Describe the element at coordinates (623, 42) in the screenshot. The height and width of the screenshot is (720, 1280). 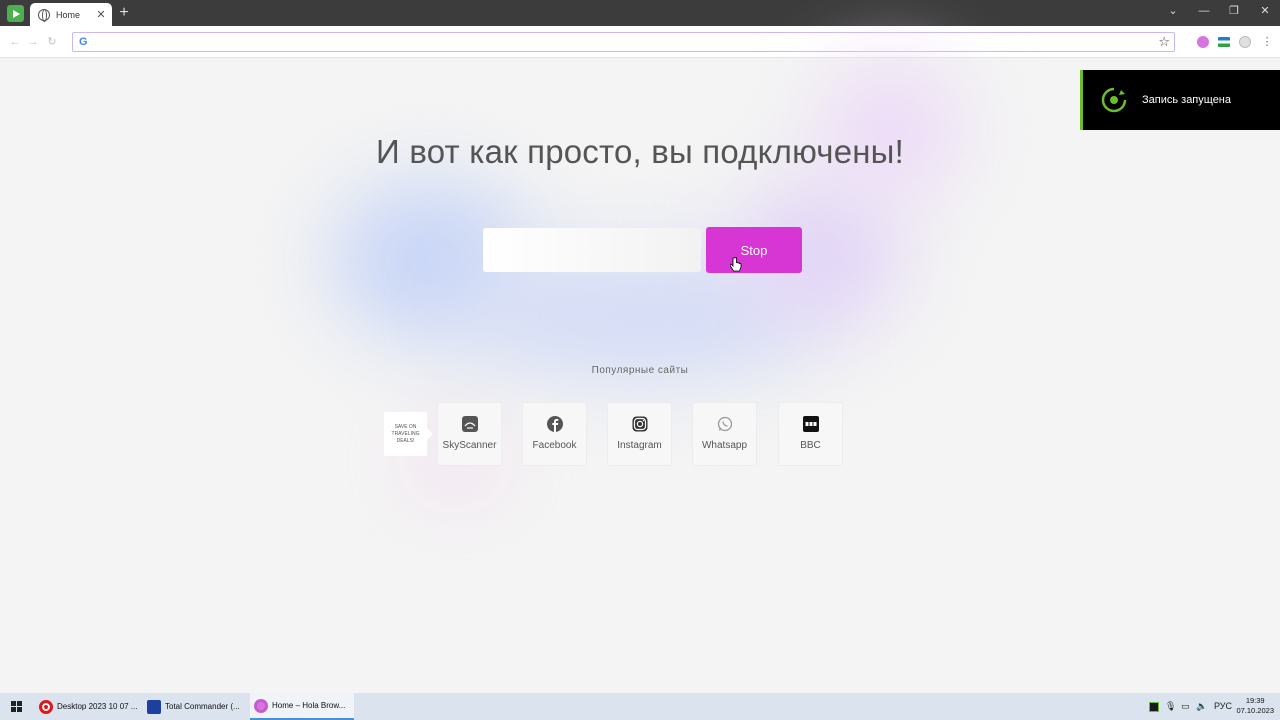
I see `address-bar: G ☆` at that location.